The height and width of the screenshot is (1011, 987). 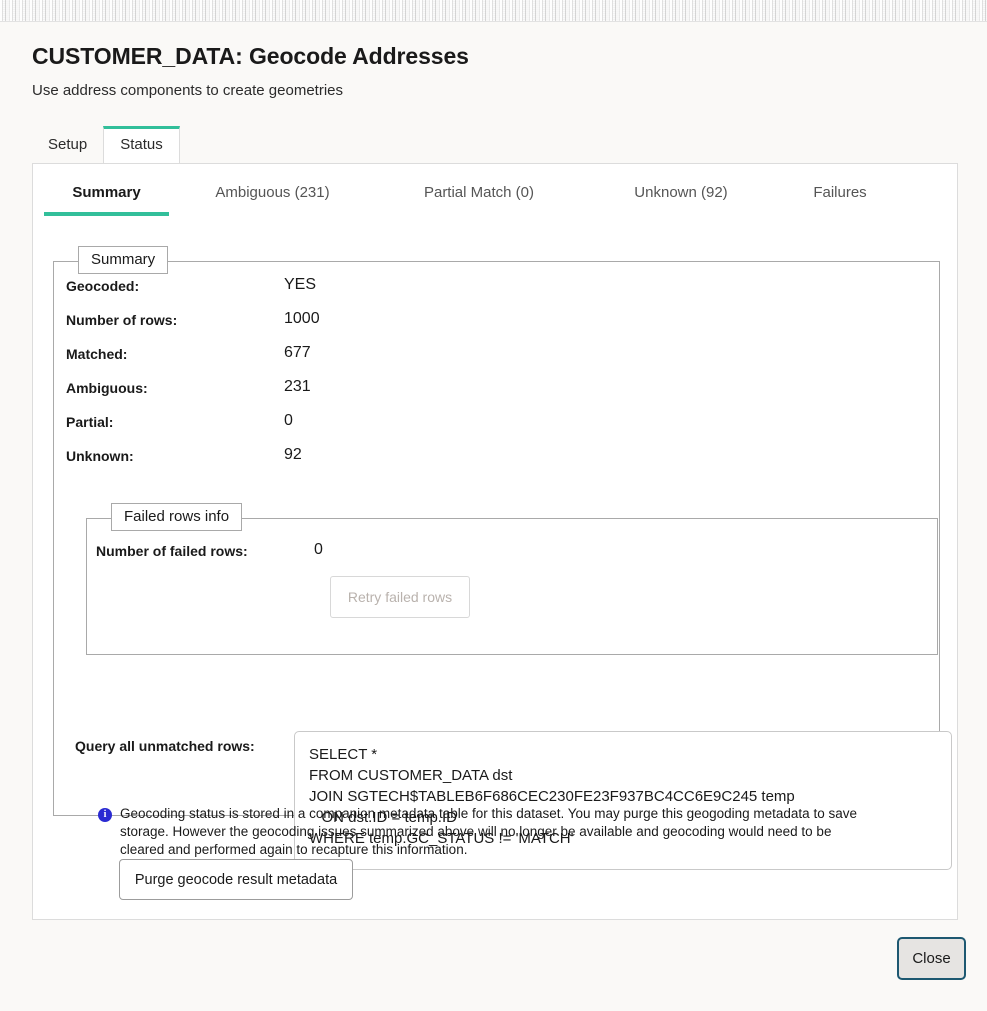 What do you see at coordinates (302, 318) in the screenshot?
I see `summary-value-number-of-rows: 1000` at bounding box center [302, 318].